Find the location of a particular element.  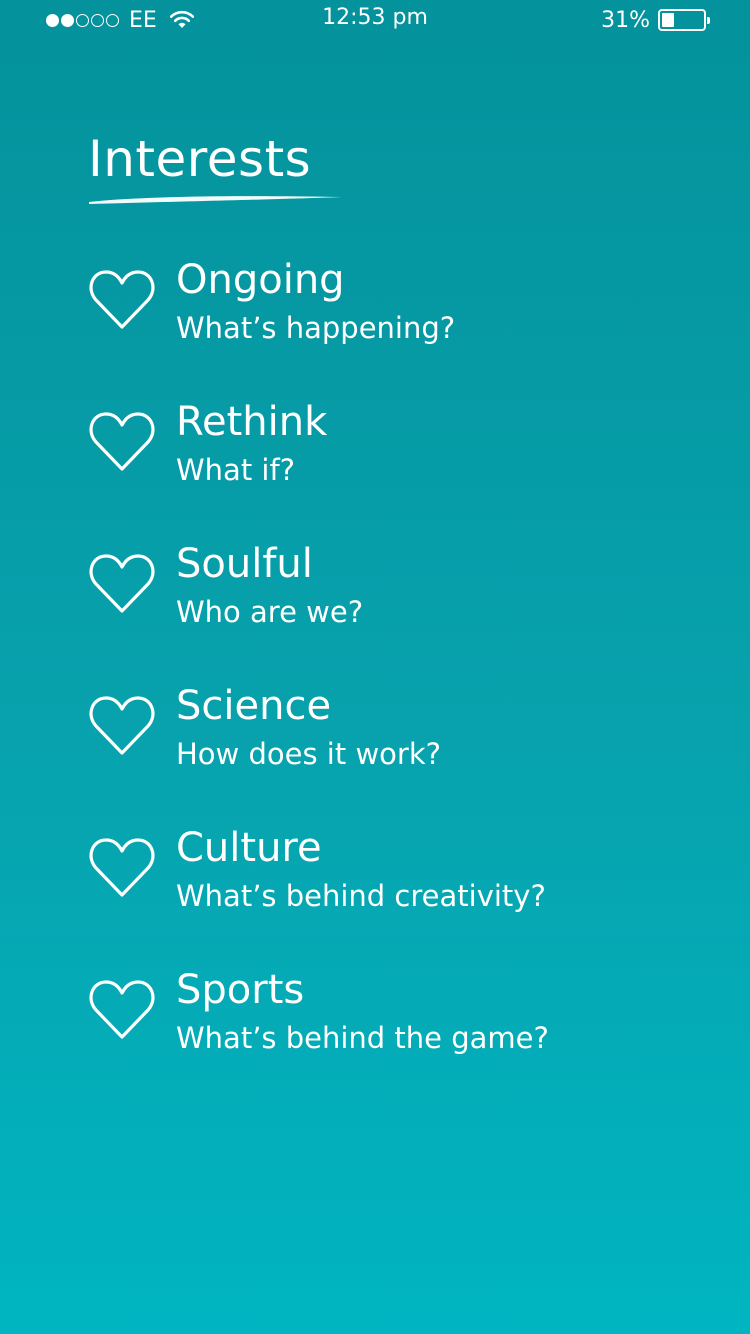

status-bar: EE 12:53 pm 31% is located at coordinates (375, 20).